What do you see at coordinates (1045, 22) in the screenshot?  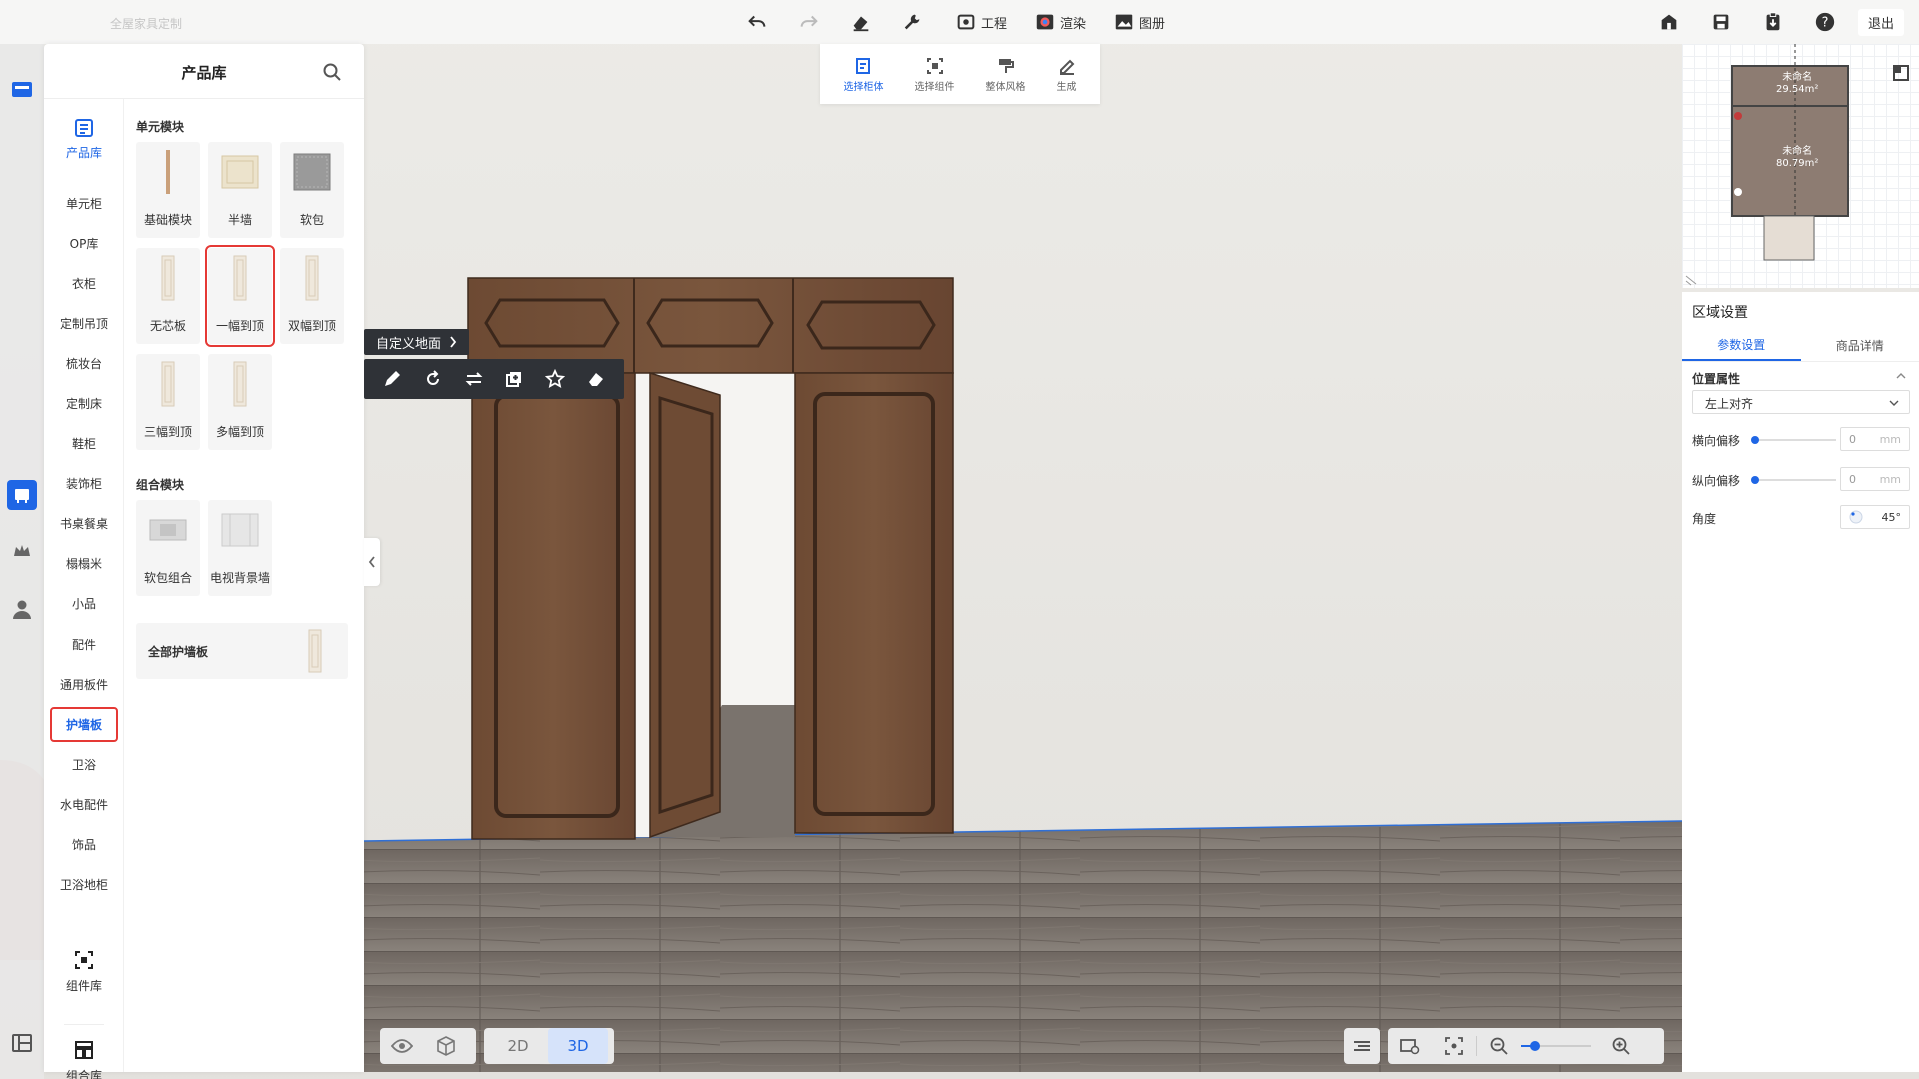 I see `render-icon` at bounding box center [1045, 22].